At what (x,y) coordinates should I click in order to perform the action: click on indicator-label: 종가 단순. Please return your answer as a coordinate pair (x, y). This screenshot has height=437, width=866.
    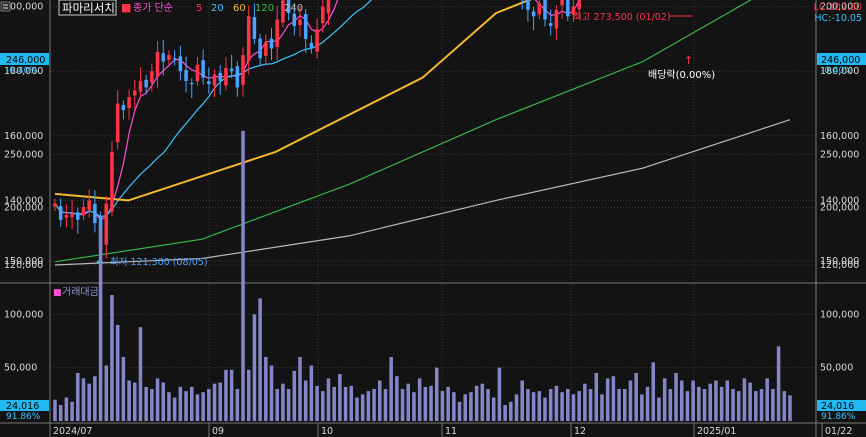
    Looking at the image, I should click on (153, 8).